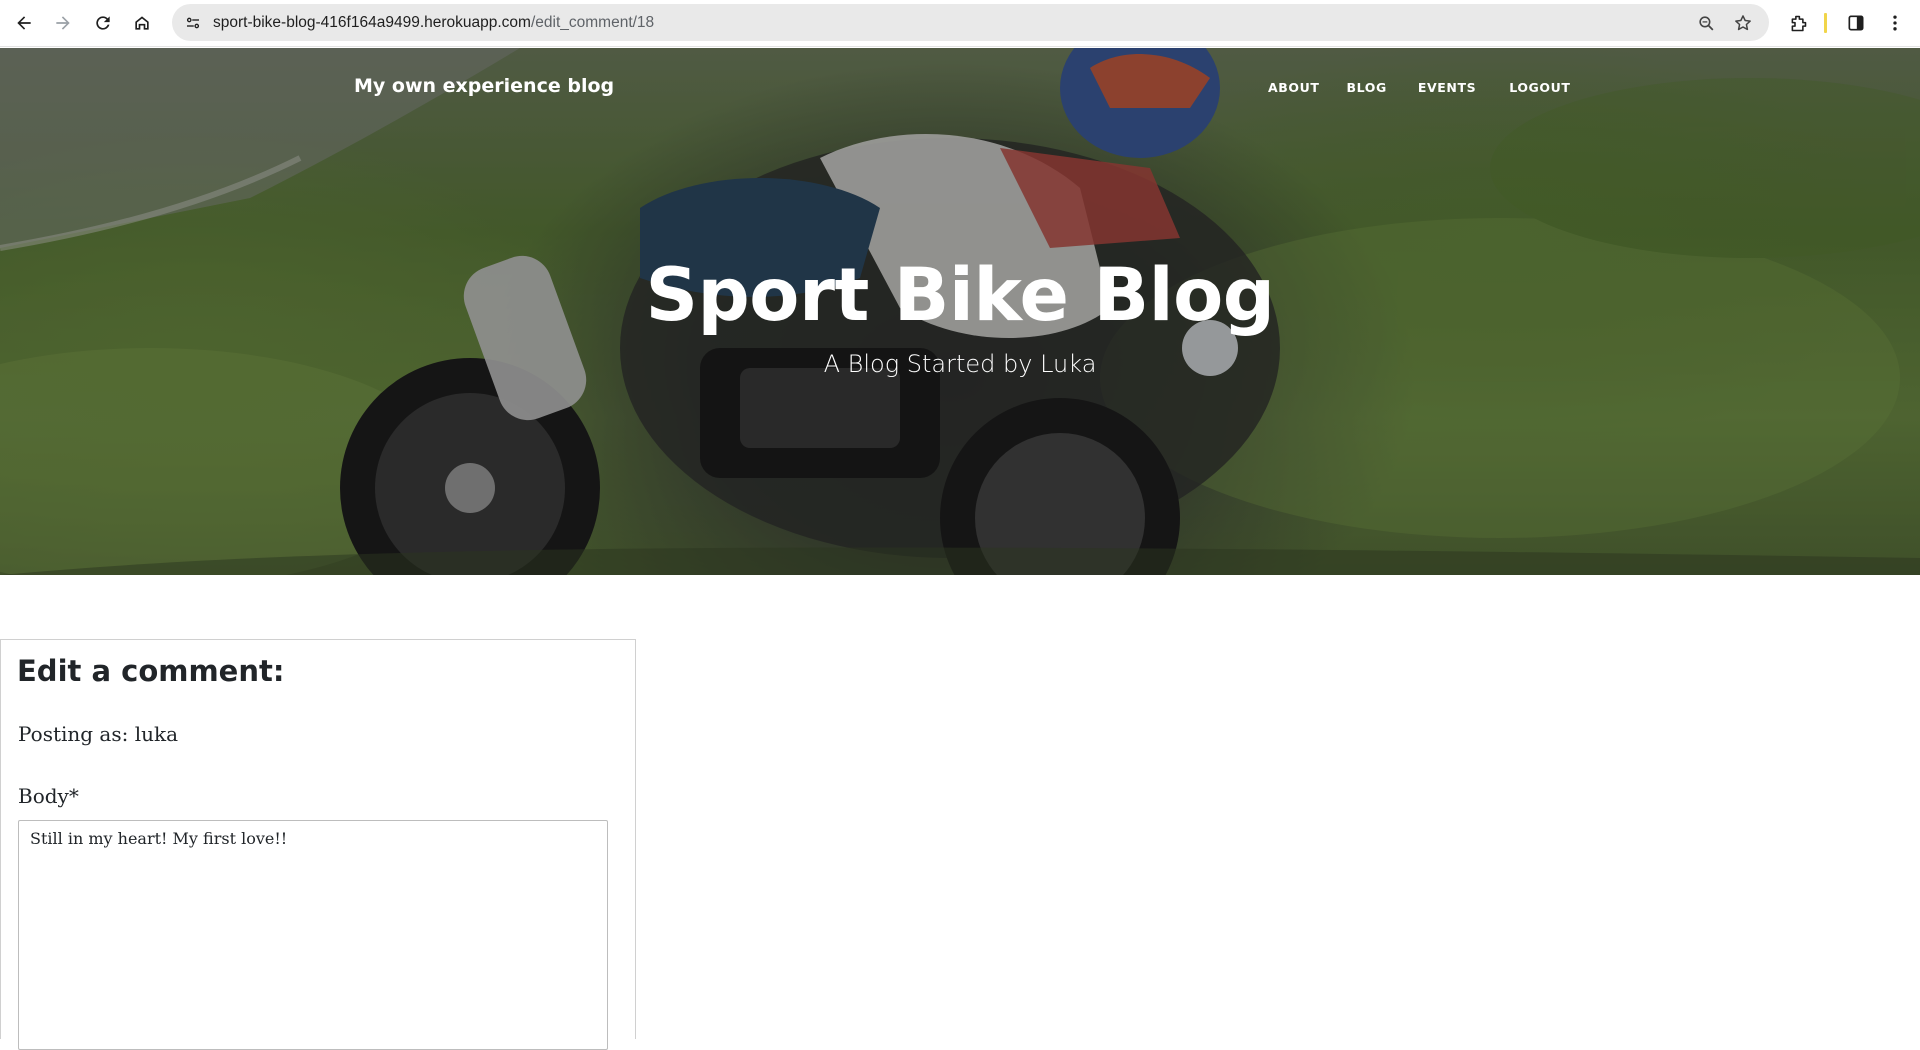 This screenshot has height=1050, width=1920. I want to click on nav-logout: LOGOUT, so click(1539, 87).